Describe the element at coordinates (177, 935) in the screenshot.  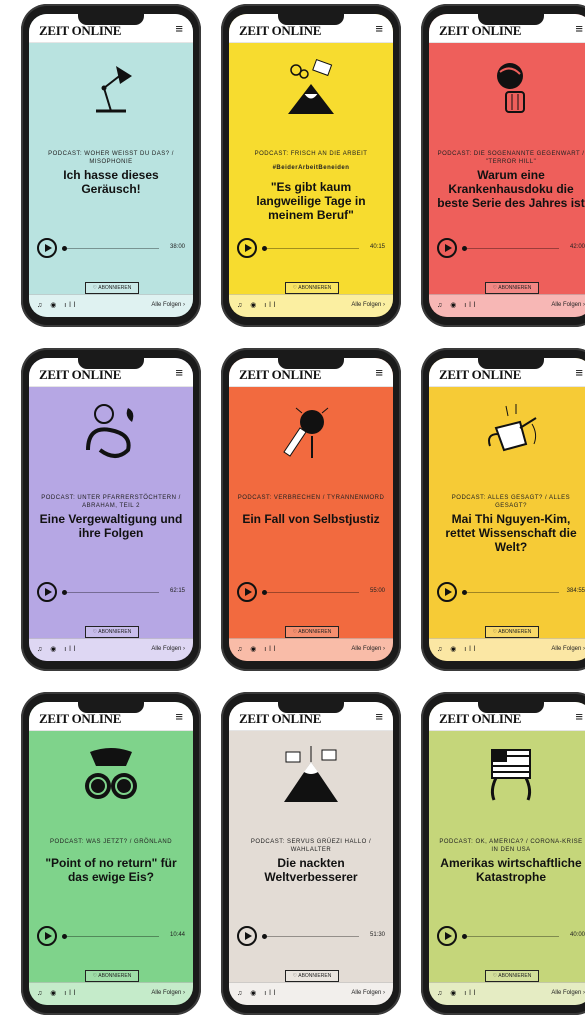
I see `duration-label: 10:44` at that location.